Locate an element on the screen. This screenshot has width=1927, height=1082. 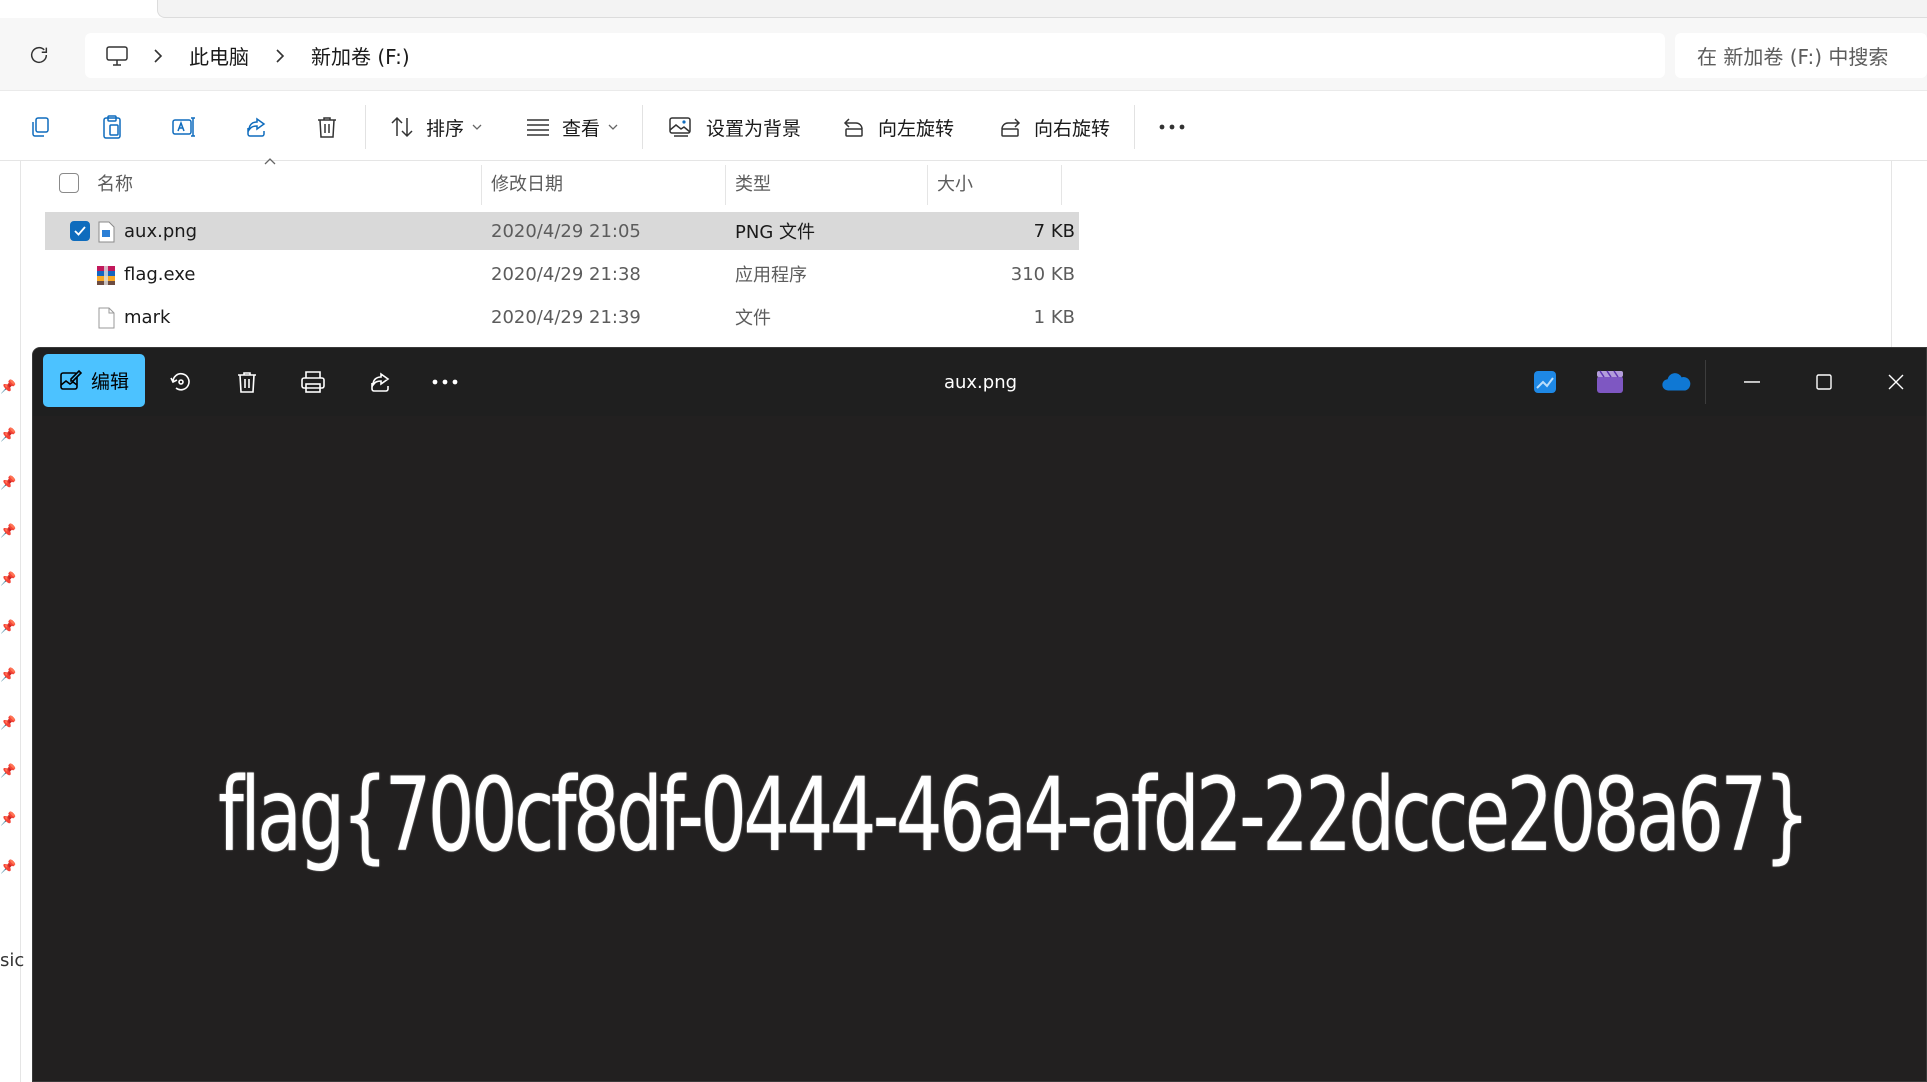
onedrive-button is located at coordinates (1676, 382).